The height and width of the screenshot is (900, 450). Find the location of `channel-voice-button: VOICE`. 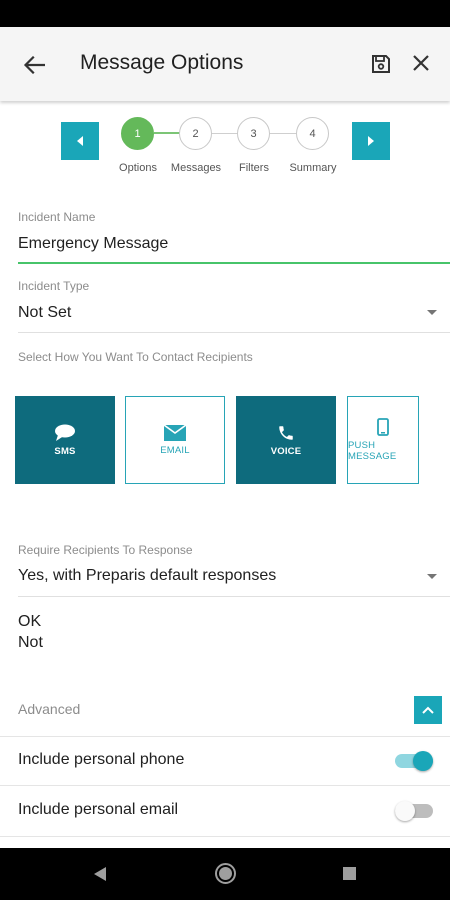

channel-voice-button: VOICE is located at coordinates (286, 440).